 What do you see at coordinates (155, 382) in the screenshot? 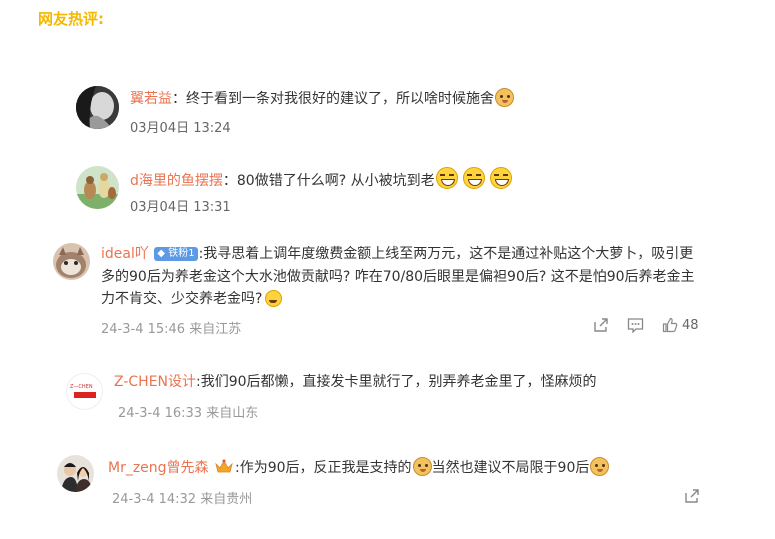
I see `username: Z-CHEN设计` at bounding box center [155, 382].